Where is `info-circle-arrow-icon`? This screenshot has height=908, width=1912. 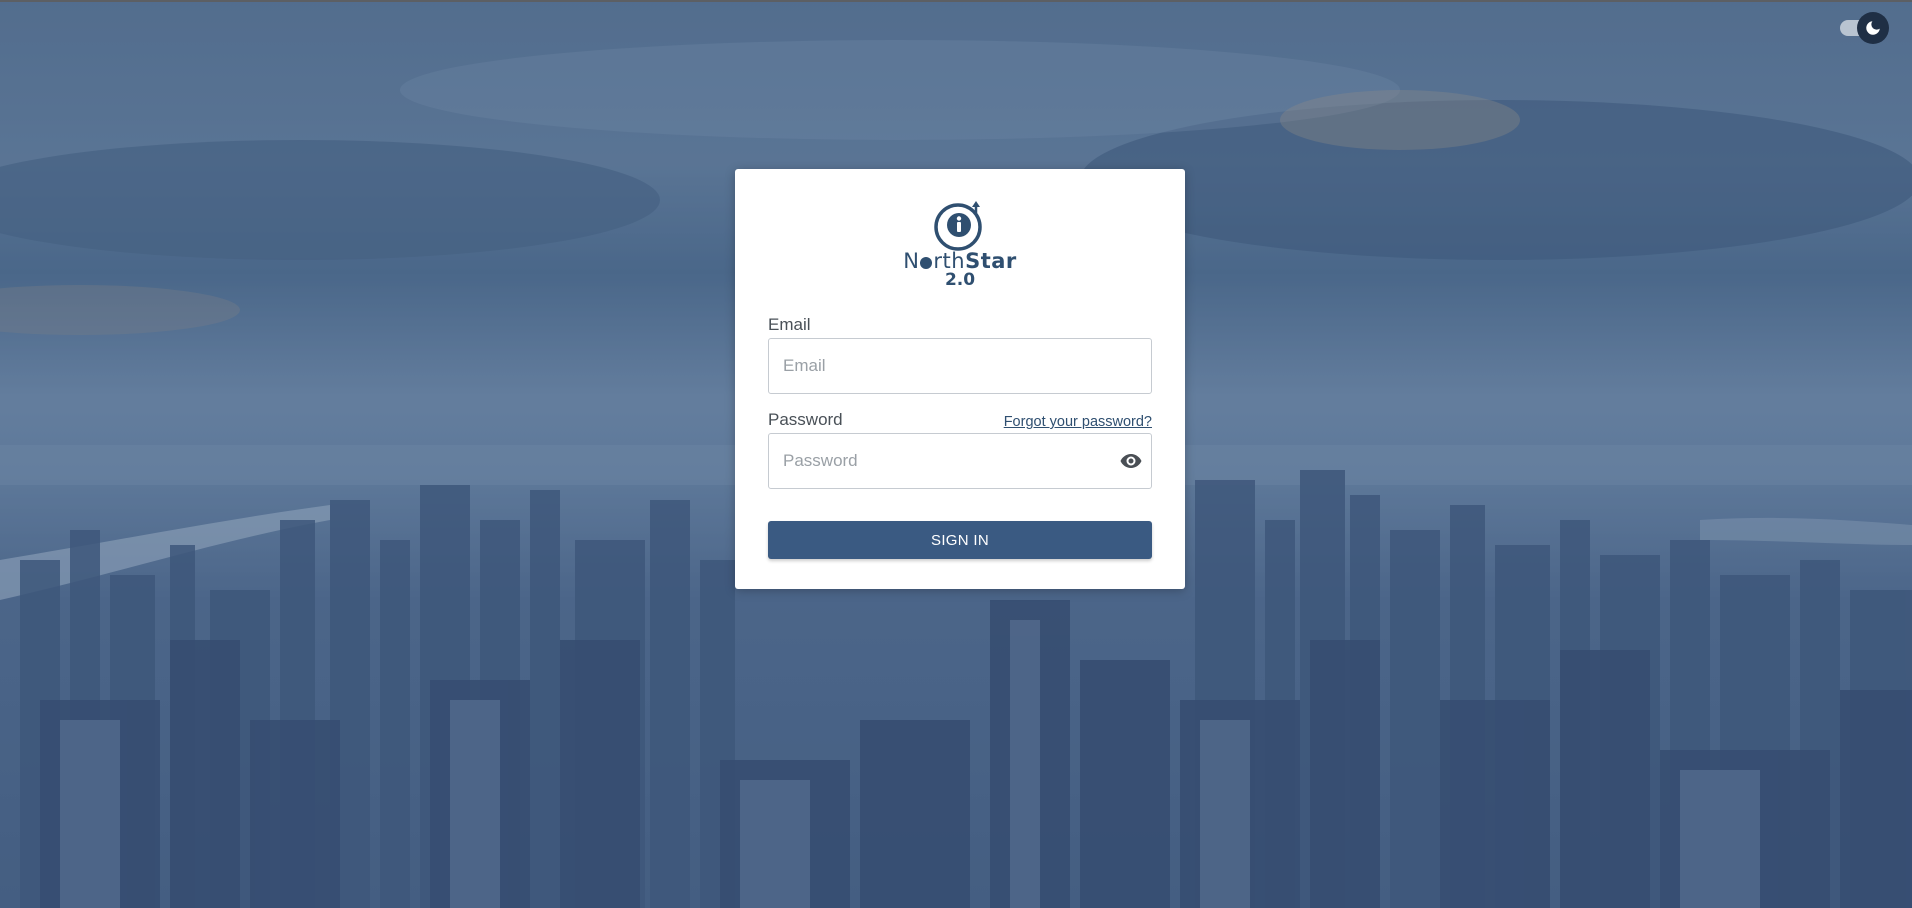
info-circle-arrow-icon is located at coordinates (958, 226).